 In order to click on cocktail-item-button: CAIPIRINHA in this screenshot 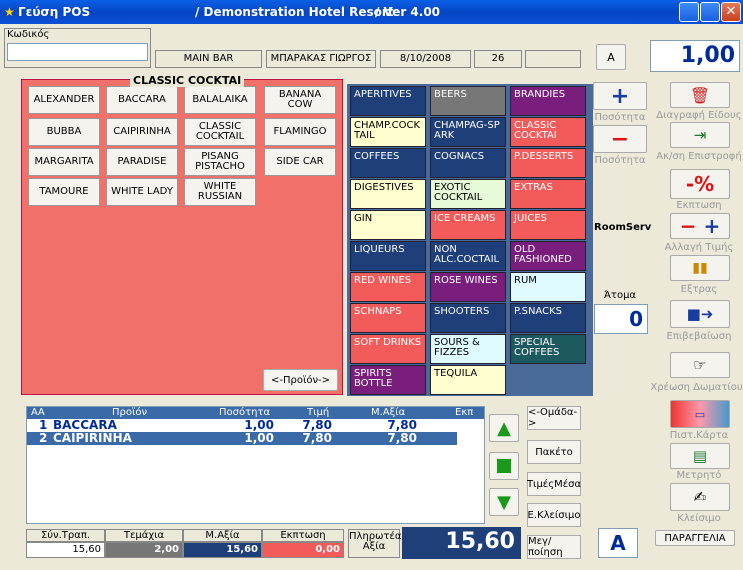, I will do `click(142, 132)`.